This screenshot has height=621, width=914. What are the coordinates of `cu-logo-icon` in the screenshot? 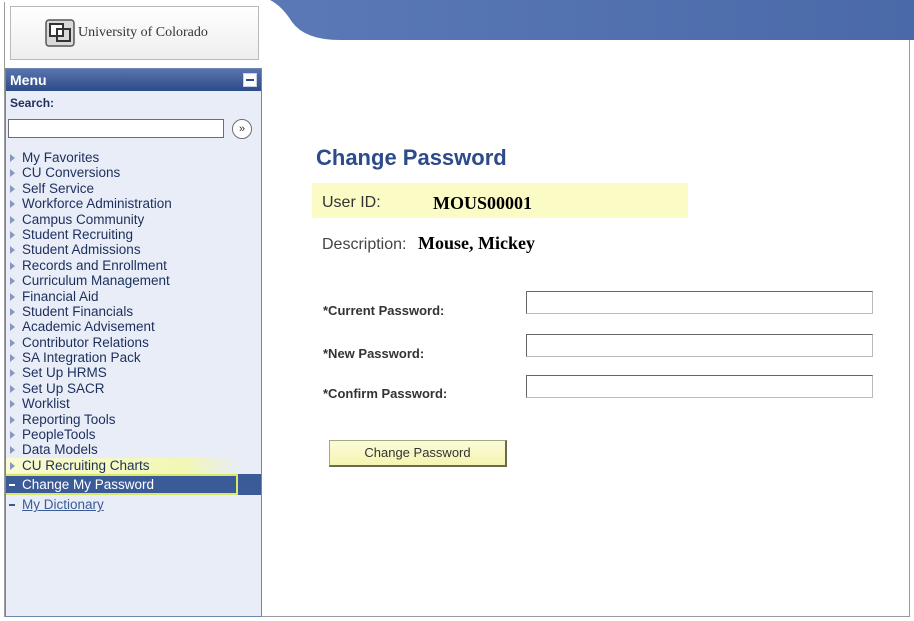 It's located at (60, 33).